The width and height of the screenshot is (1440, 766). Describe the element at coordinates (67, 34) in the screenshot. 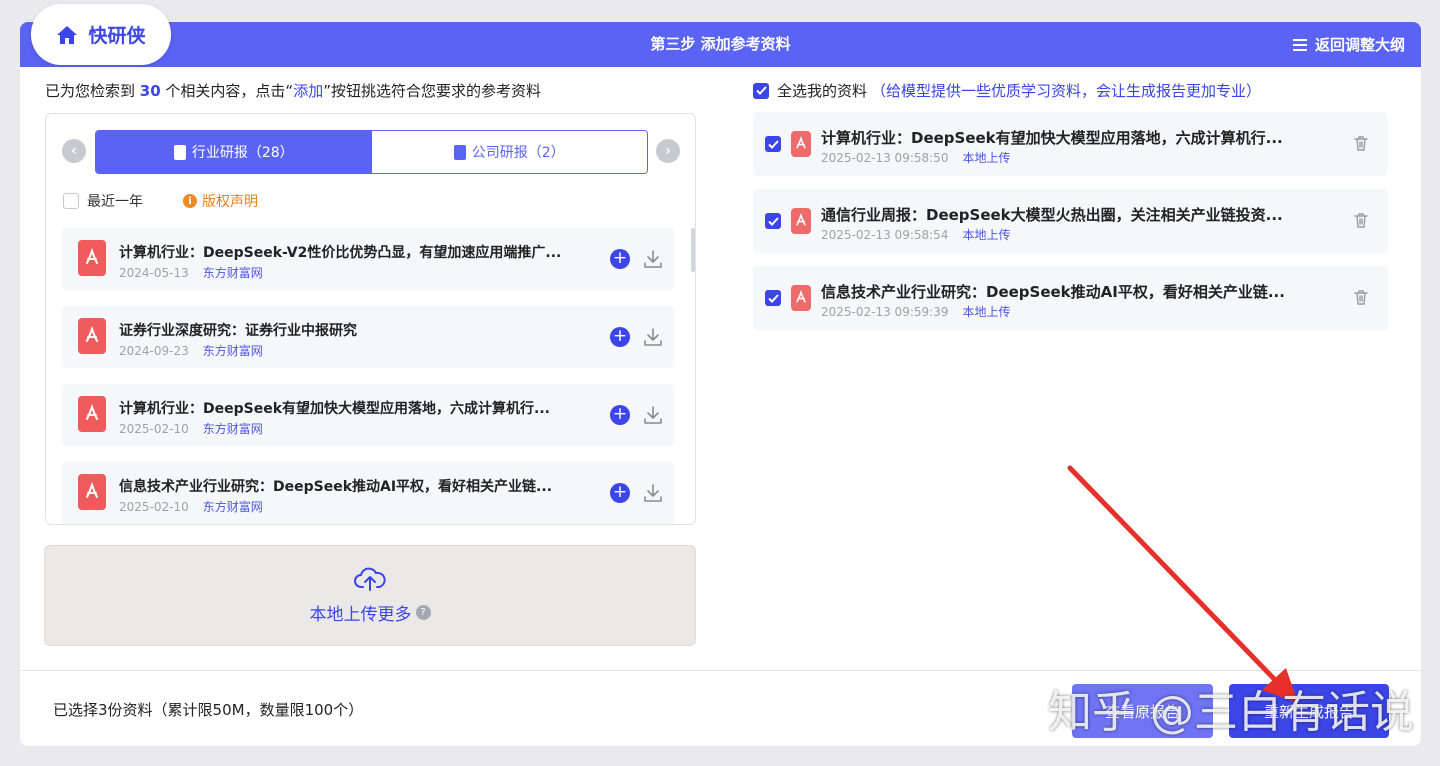

I see `home-icon` at that location.